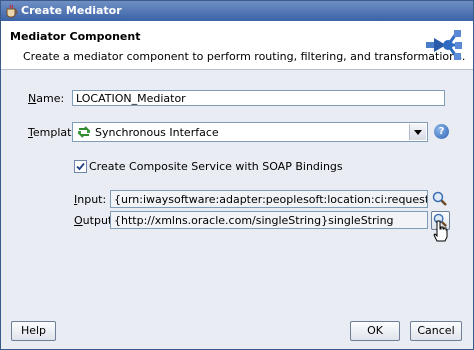  I want to click on ok-button: OK, so click(375, 331).